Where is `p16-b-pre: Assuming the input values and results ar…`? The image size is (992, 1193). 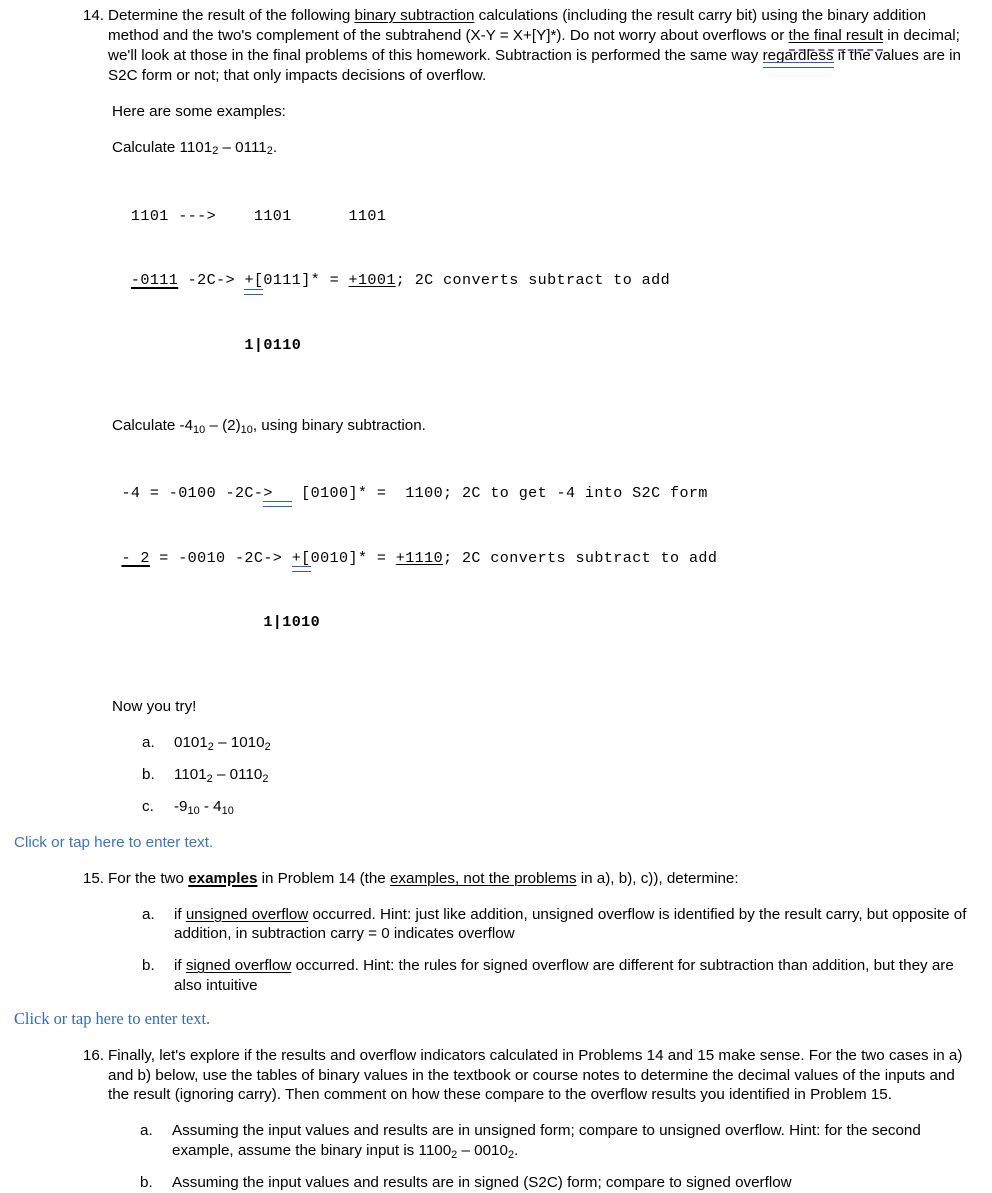
p16-b-pre: Assuming the input values and results ar… is located at coordinates (482, 1183).